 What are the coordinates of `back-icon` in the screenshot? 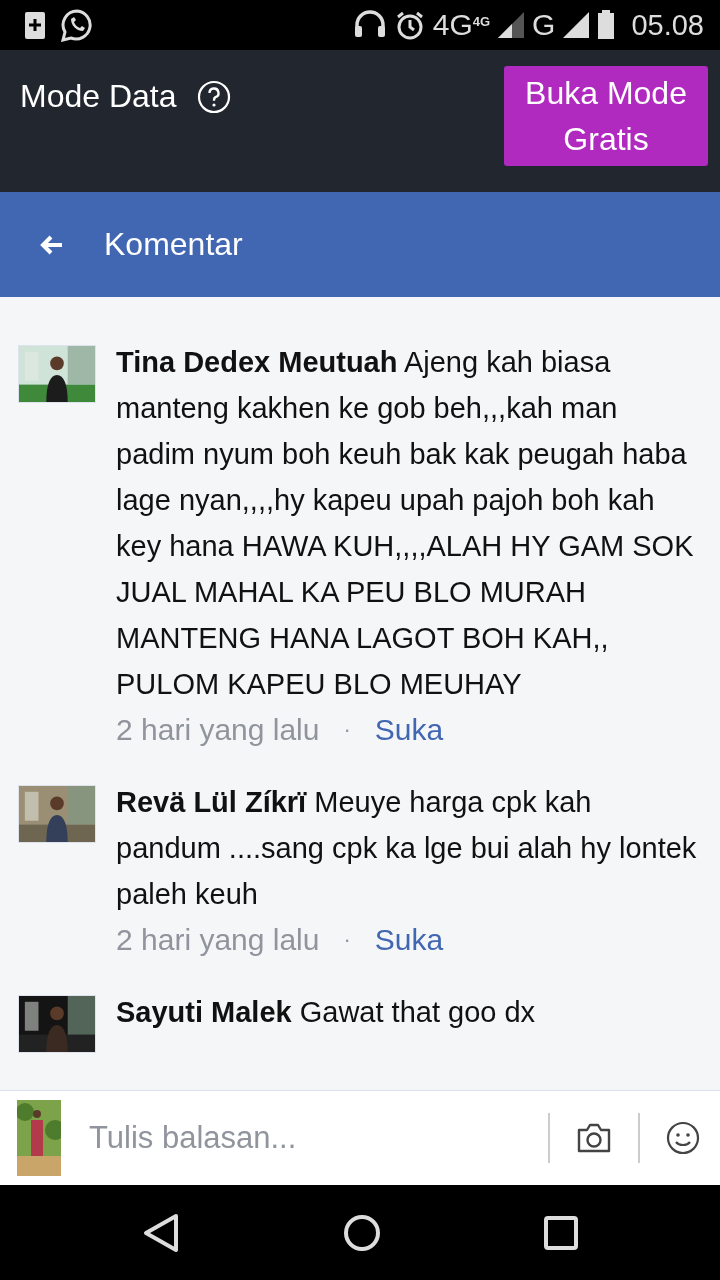 It's located at (160, 1232).